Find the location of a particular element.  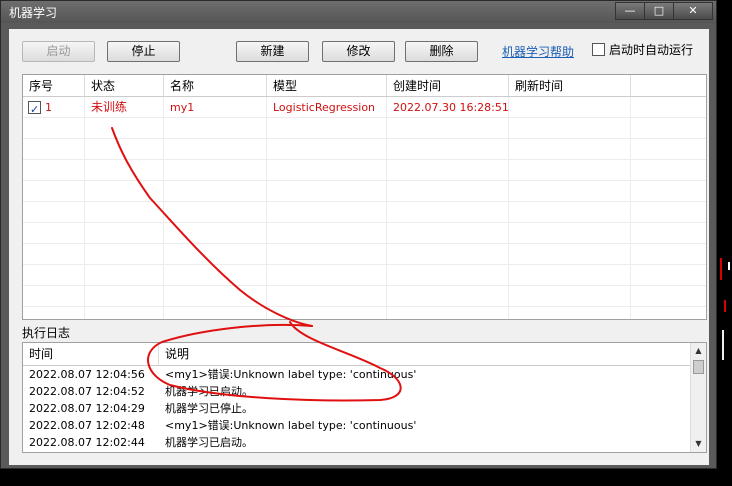

scroll-down-icon: ▼ is located at coordinates (698, 444).